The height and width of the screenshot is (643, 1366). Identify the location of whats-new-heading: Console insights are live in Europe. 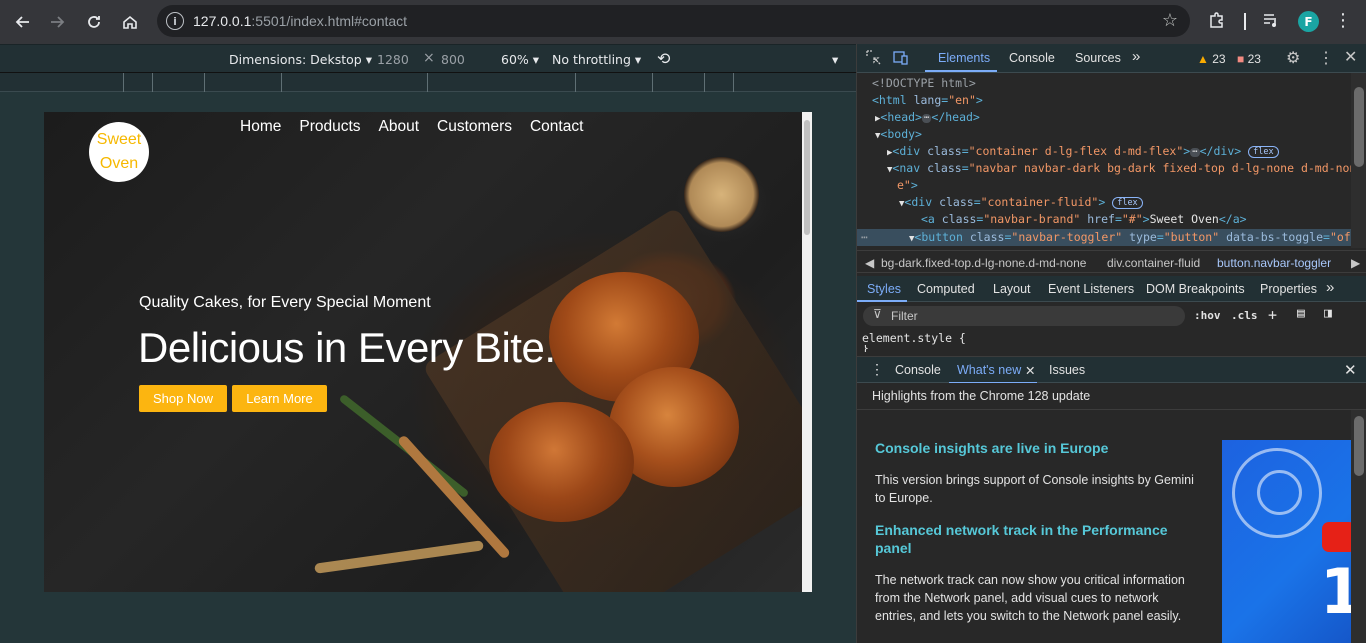
(1035, 448).